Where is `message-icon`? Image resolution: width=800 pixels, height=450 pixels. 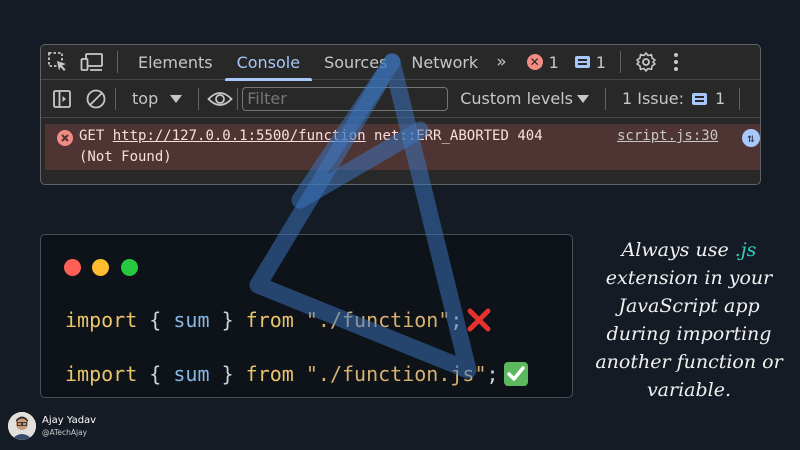 message-icon is located at coordinates (582, 62).